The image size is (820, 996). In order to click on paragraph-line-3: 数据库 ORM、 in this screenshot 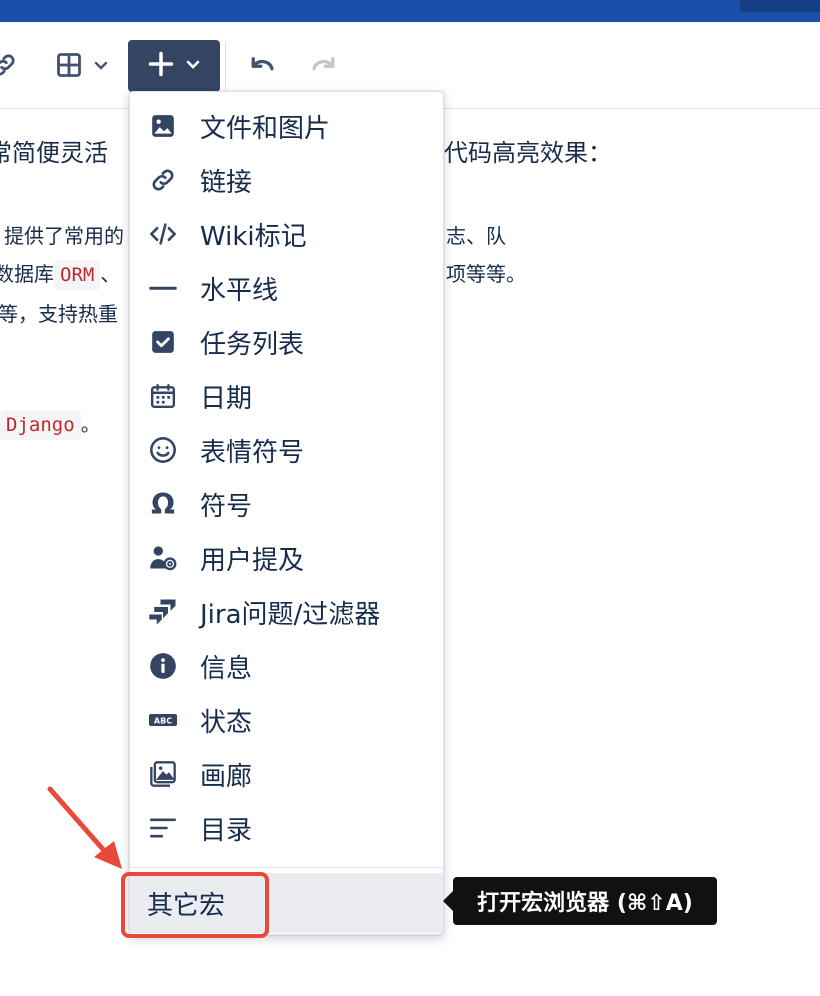, I will do `click(60, 274)`.